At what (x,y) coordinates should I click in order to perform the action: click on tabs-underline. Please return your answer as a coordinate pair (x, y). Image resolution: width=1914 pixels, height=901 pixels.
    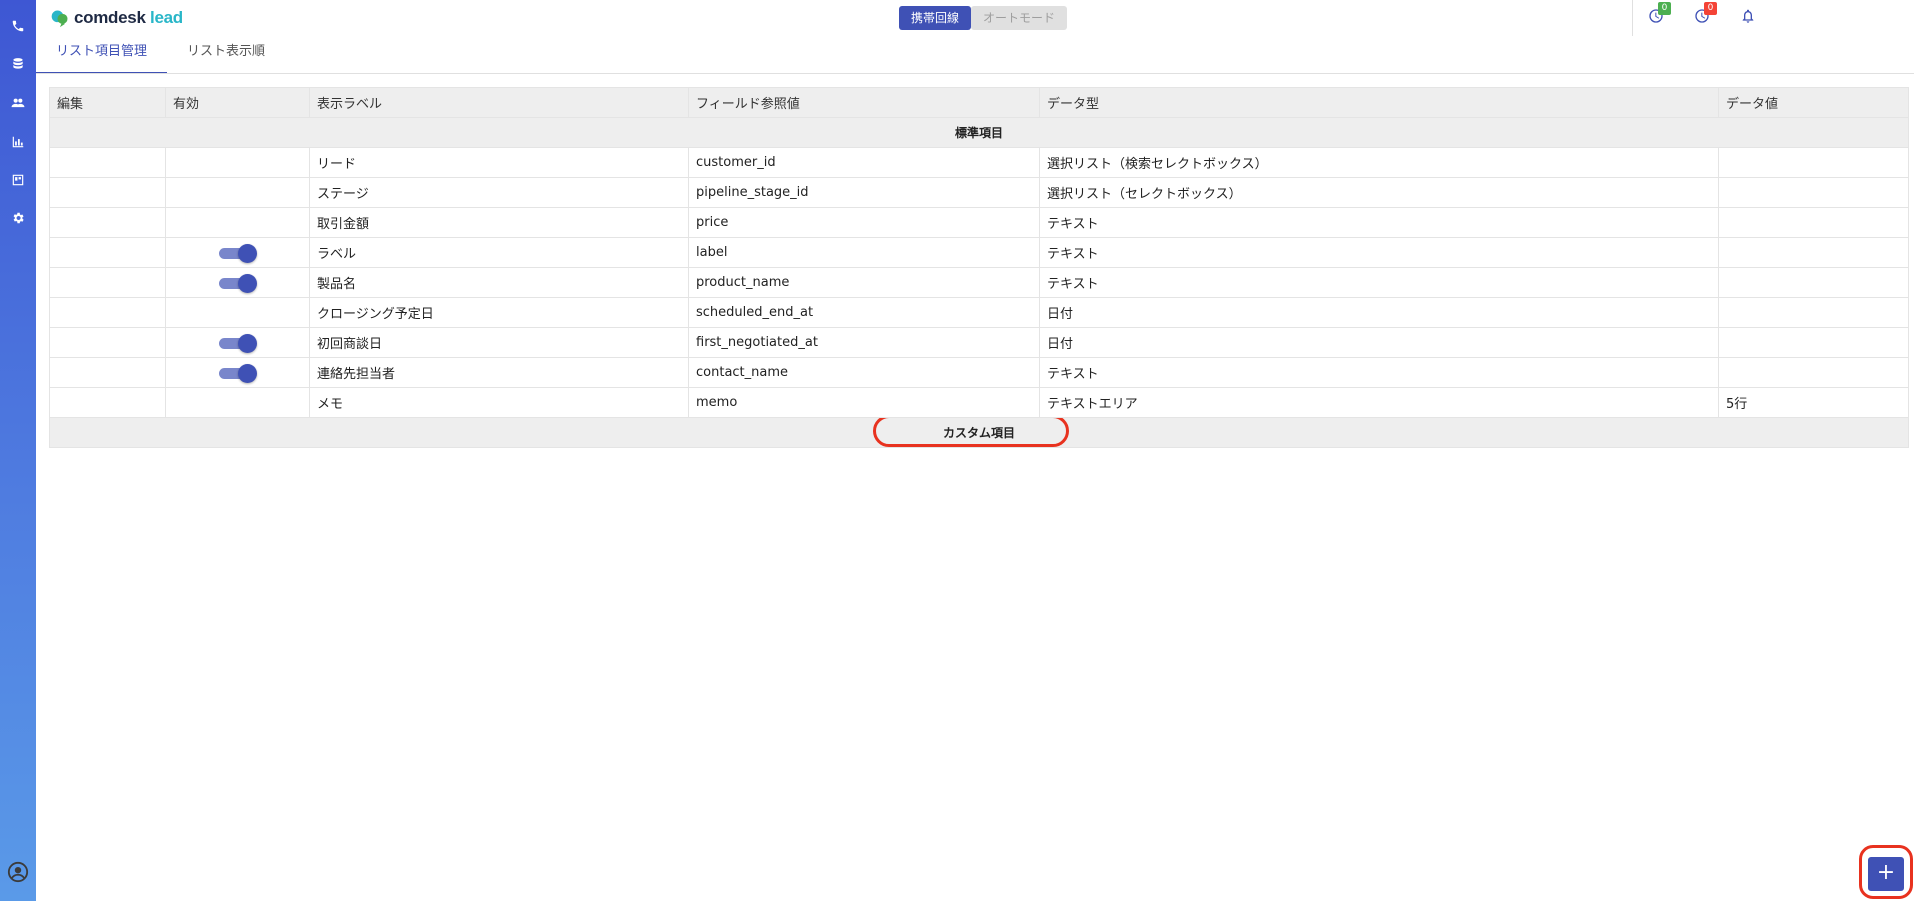
    Looking at the image, I should click on (975, 73).